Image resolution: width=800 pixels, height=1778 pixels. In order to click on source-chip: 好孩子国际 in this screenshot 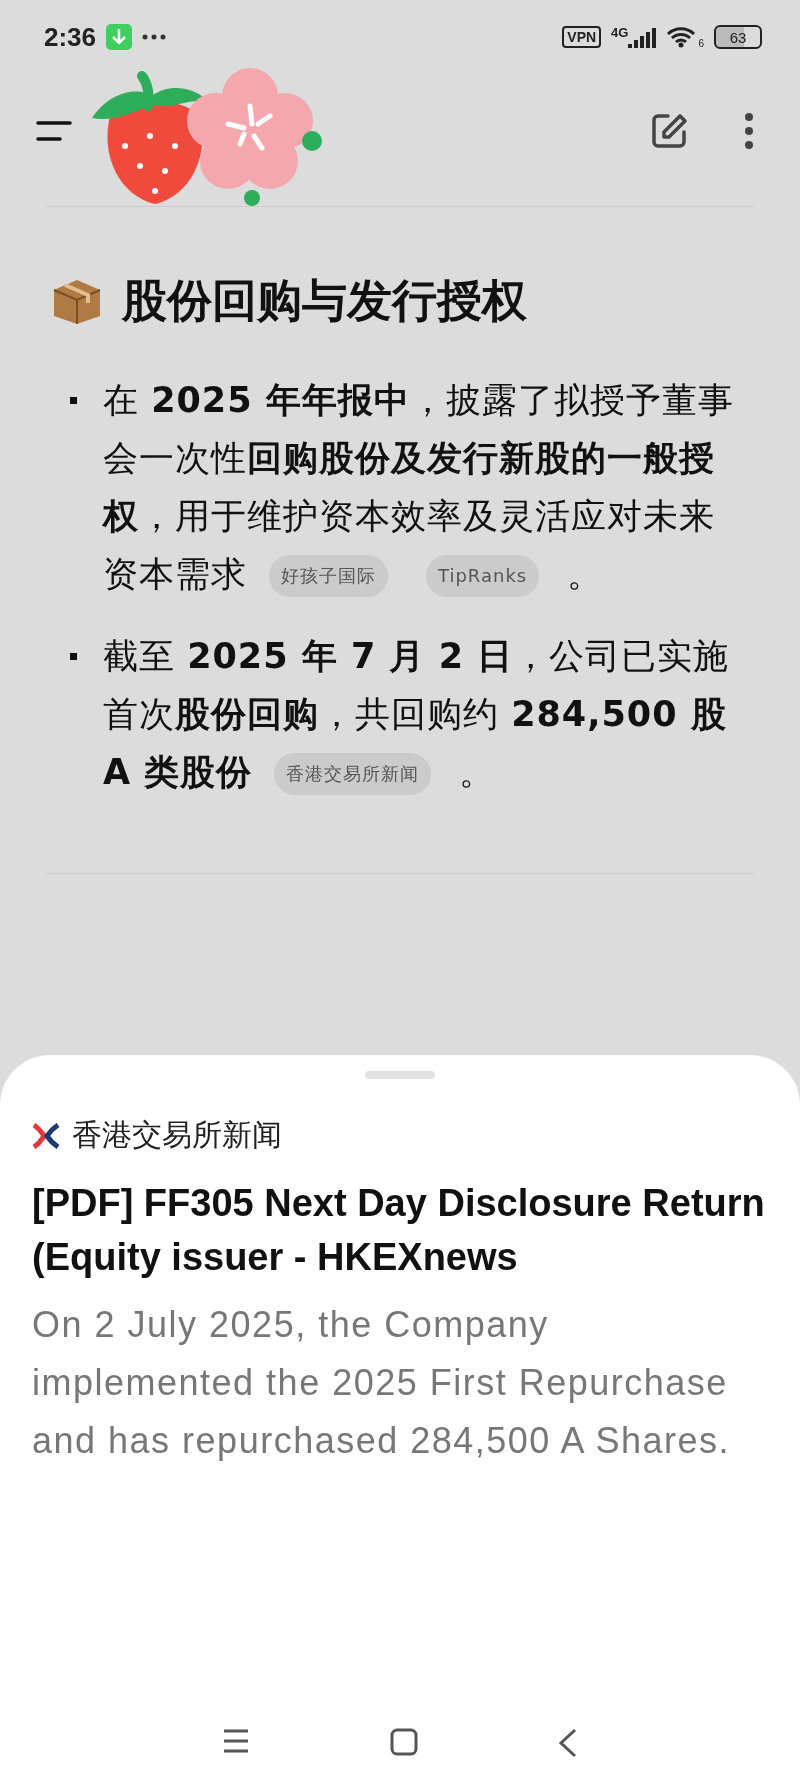, I will do `click(328, 576)`.